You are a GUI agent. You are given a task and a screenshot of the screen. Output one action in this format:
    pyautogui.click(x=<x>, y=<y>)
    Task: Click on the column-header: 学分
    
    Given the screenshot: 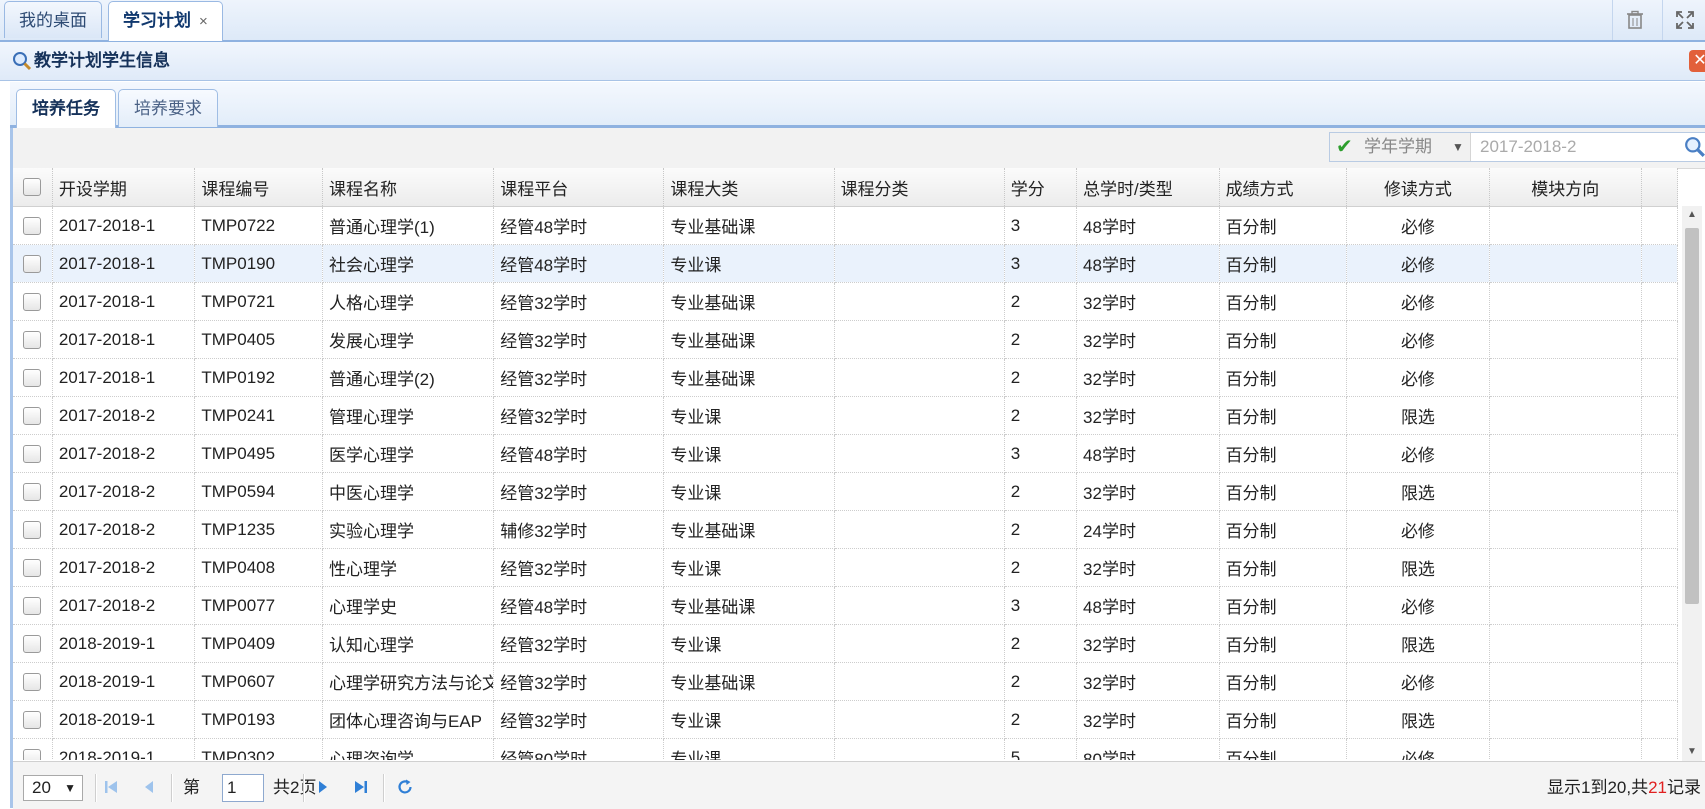 What is the action you would take?
    pyautogui.click(x=1041, y=187)
    